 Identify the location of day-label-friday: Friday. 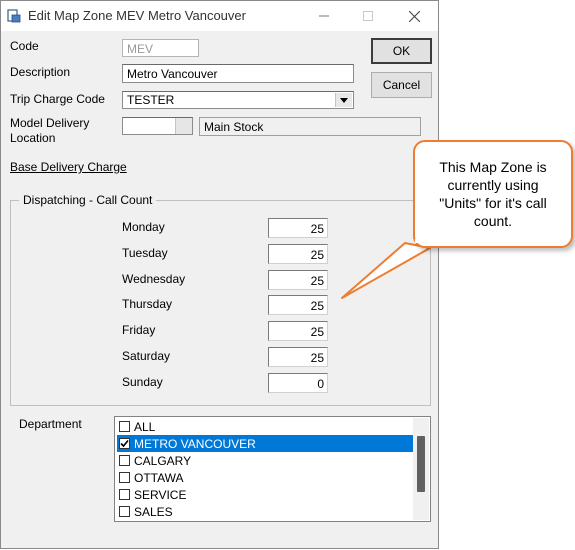
(139, 330).